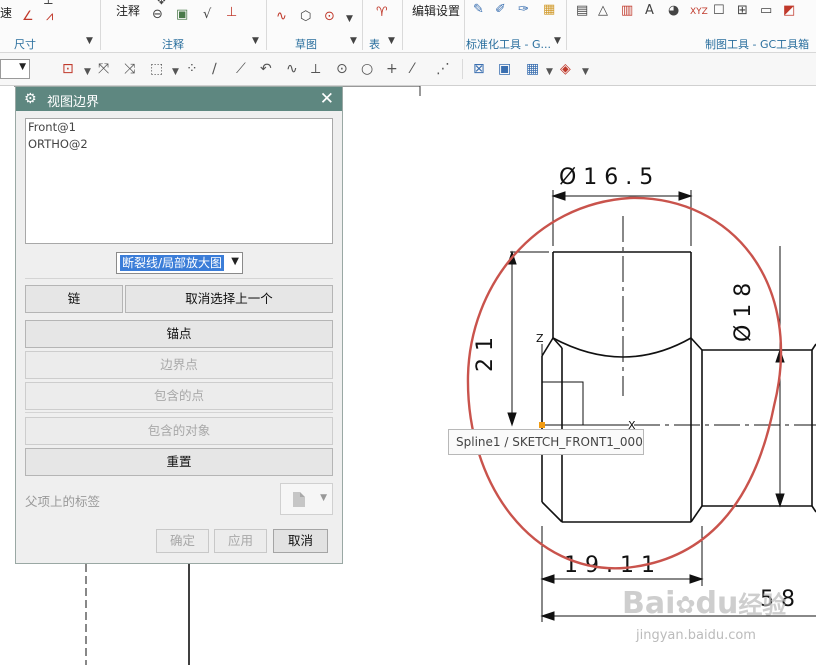 This screenshot has width=816, height=665. Describe the element at coordinates (757, 44) in the screenshot. I see `group-label-gc-drafting: 制图工具 - GC工具箱` at that location.